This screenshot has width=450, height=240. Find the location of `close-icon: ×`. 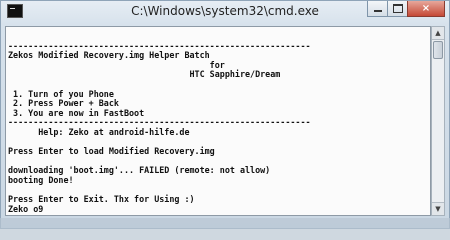

close-icon: × is located at coordinates (426, 8).